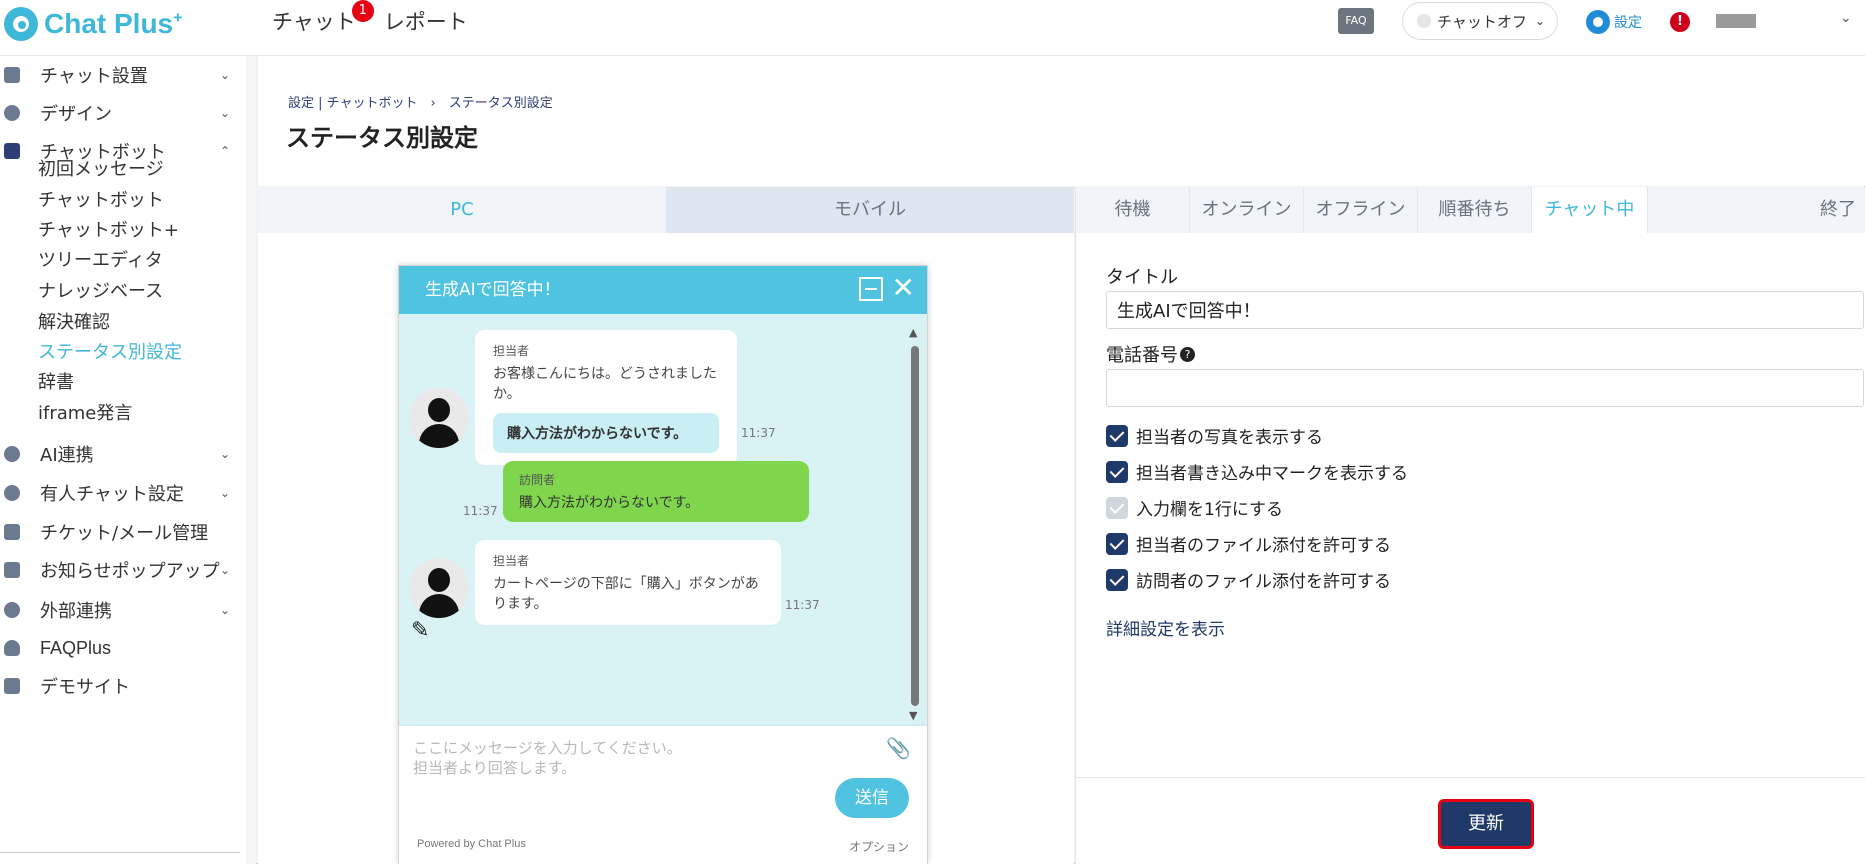  I want to click on chat-status-select: チャットオフ ⌄, so click(1480, 21).